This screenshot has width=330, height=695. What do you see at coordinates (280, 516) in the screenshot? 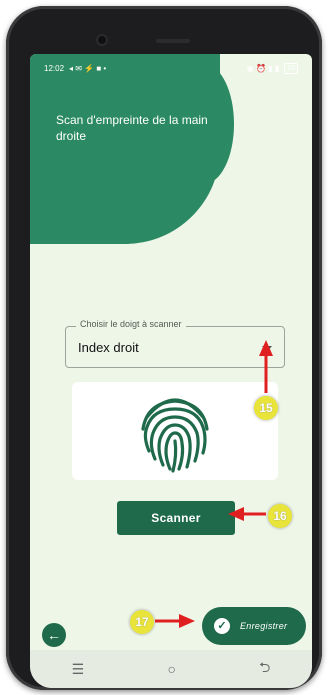
I see `callout-badge-16: 16` at bounding box center [280, 516].